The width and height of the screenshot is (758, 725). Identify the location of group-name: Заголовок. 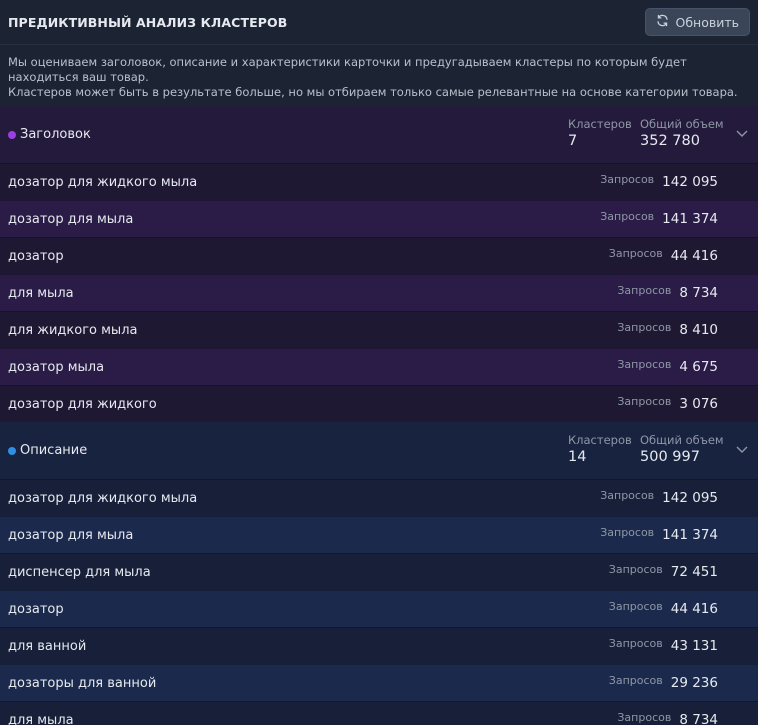
(55, 134).